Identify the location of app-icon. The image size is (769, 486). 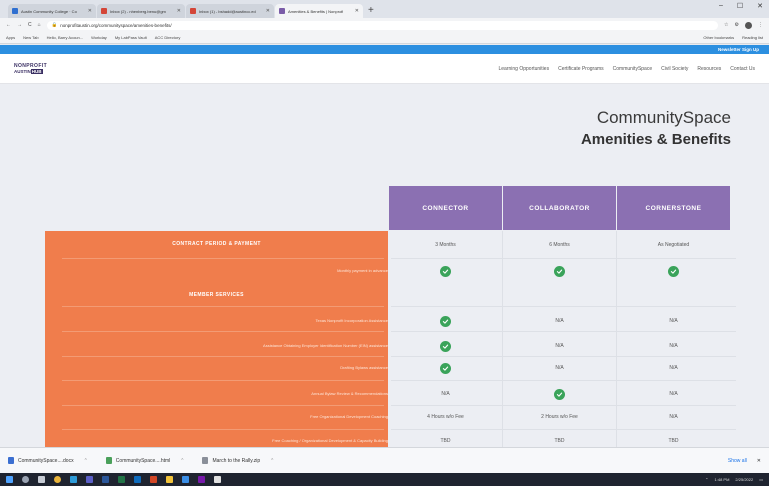
(217, 479).